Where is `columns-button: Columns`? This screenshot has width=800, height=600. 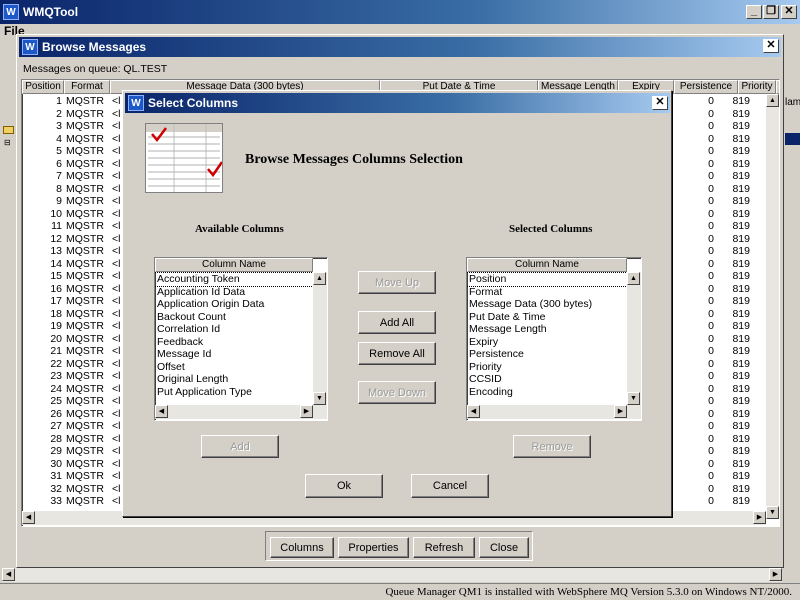
columns-button: Columns is located at coordinates (302, 547).